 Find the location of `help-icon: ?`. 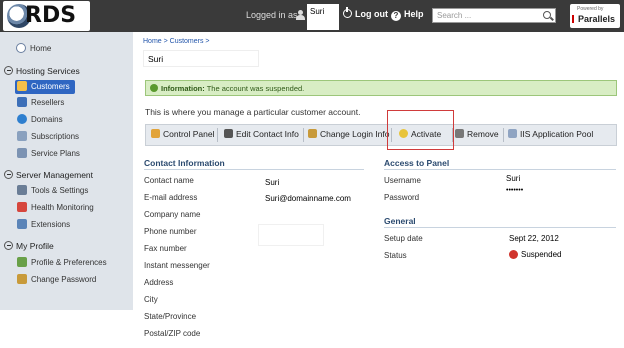

help-icon: ? is located at coordinates (396, 16).